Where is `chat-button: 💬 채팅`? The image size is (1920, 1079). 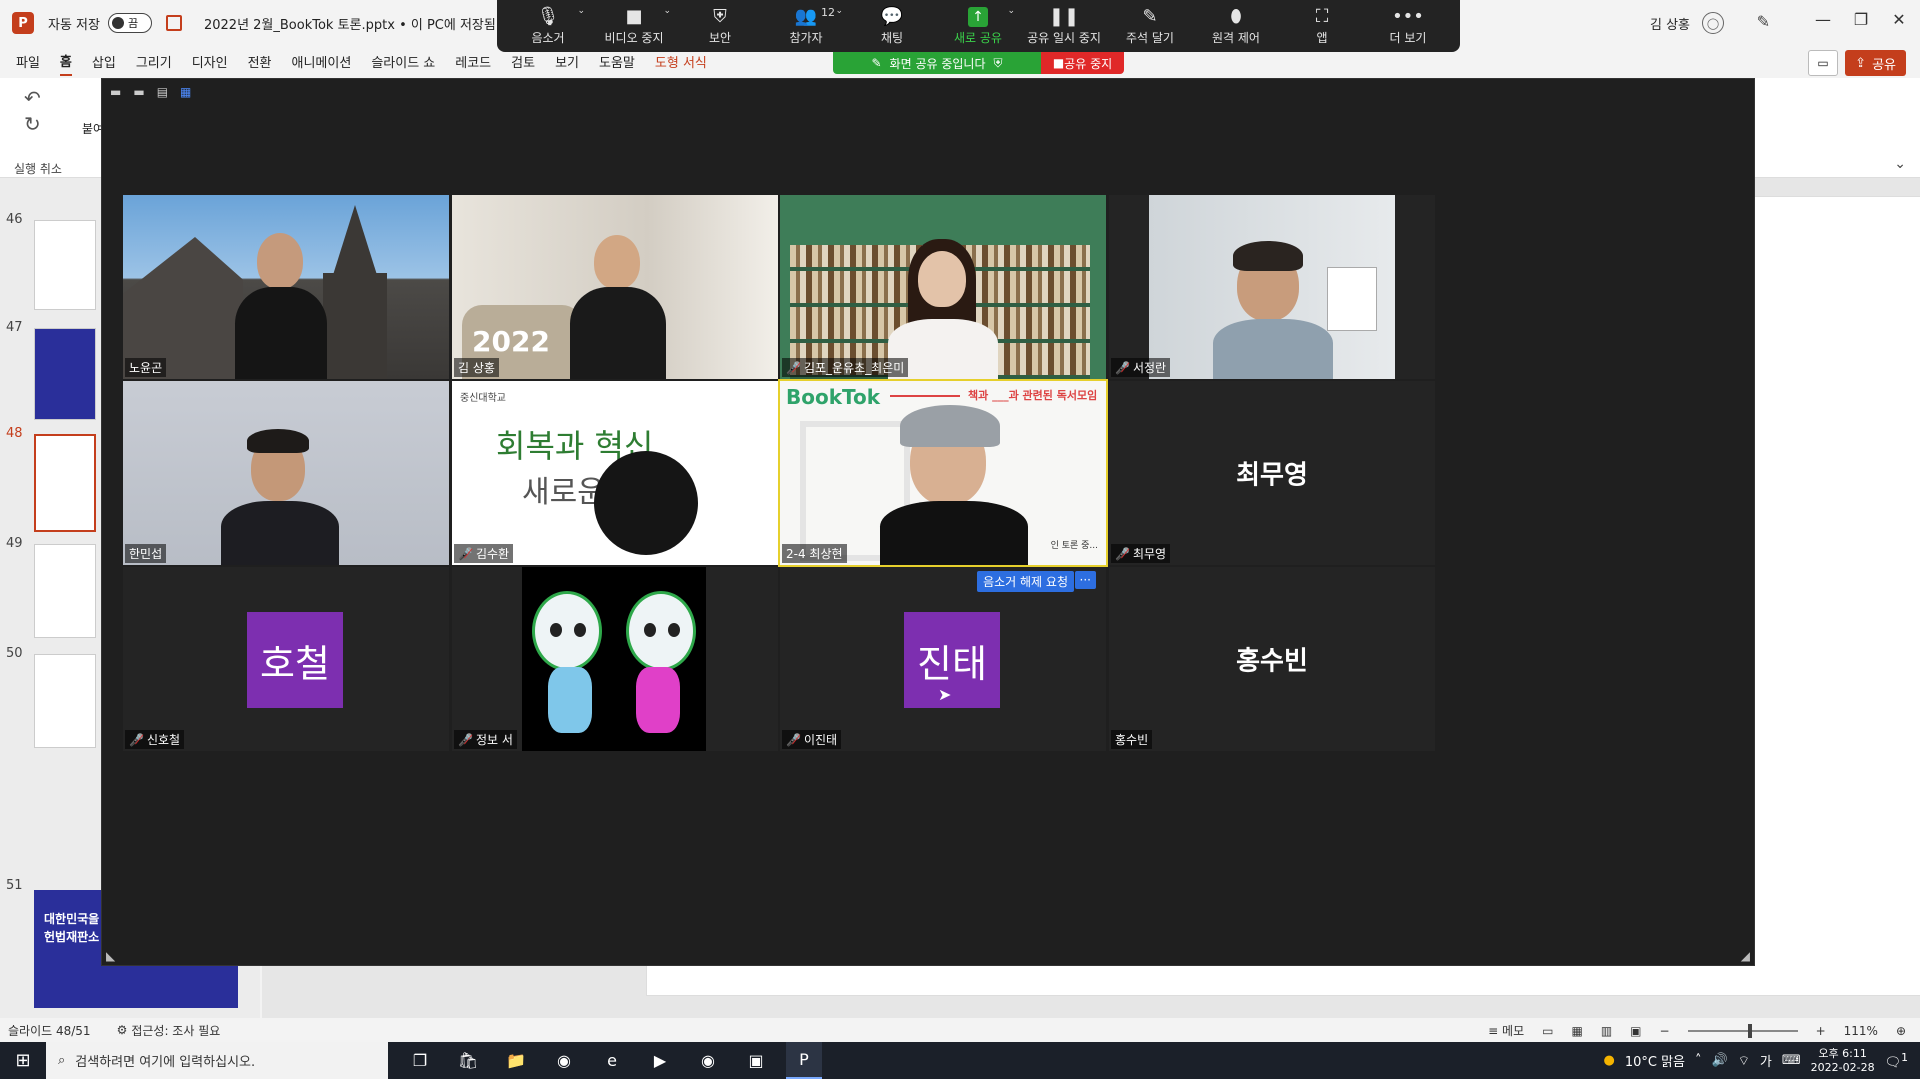
chat-button: 💬 채팅 is located at coordinates (892, 26).